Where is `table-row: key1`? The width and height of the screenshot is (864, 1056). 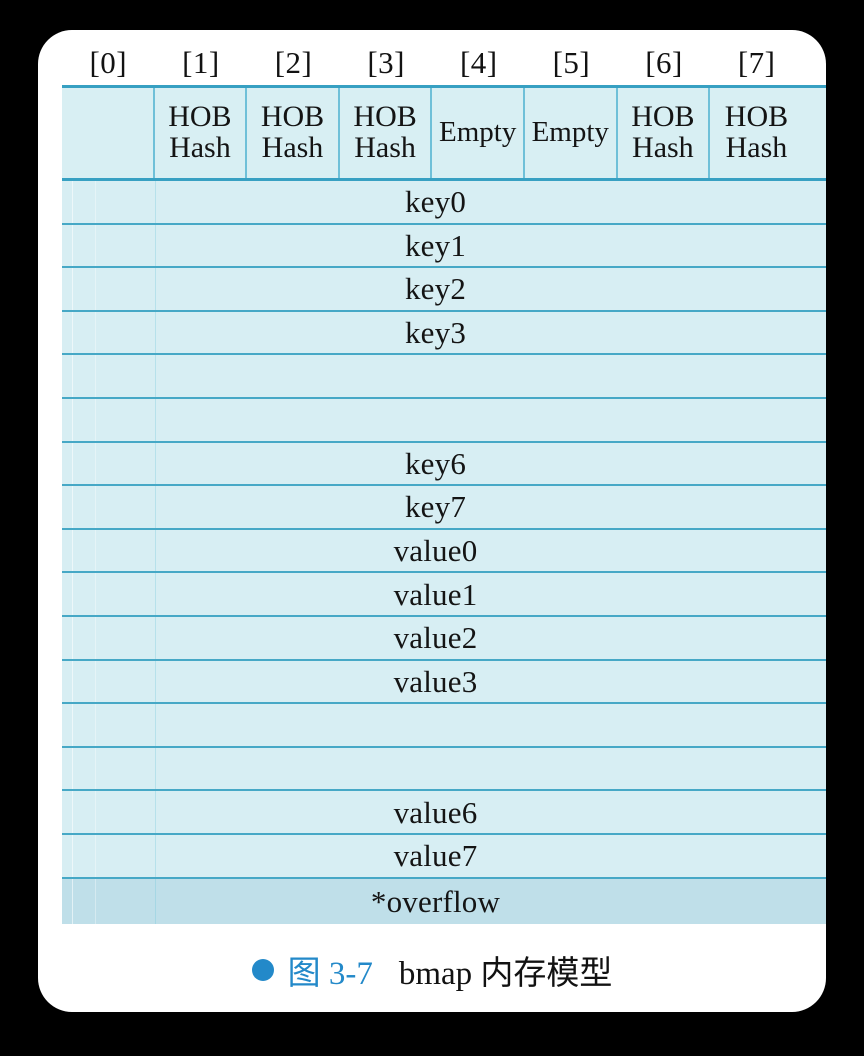 table-row: key1 is located at coordinates (444, 246).